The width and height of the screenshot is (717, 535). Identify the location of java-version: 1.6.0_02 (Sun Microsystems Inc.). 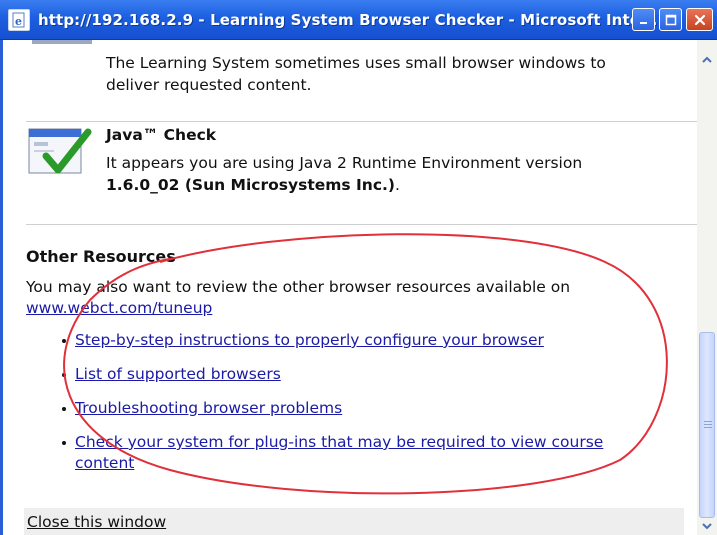
(250, 185).